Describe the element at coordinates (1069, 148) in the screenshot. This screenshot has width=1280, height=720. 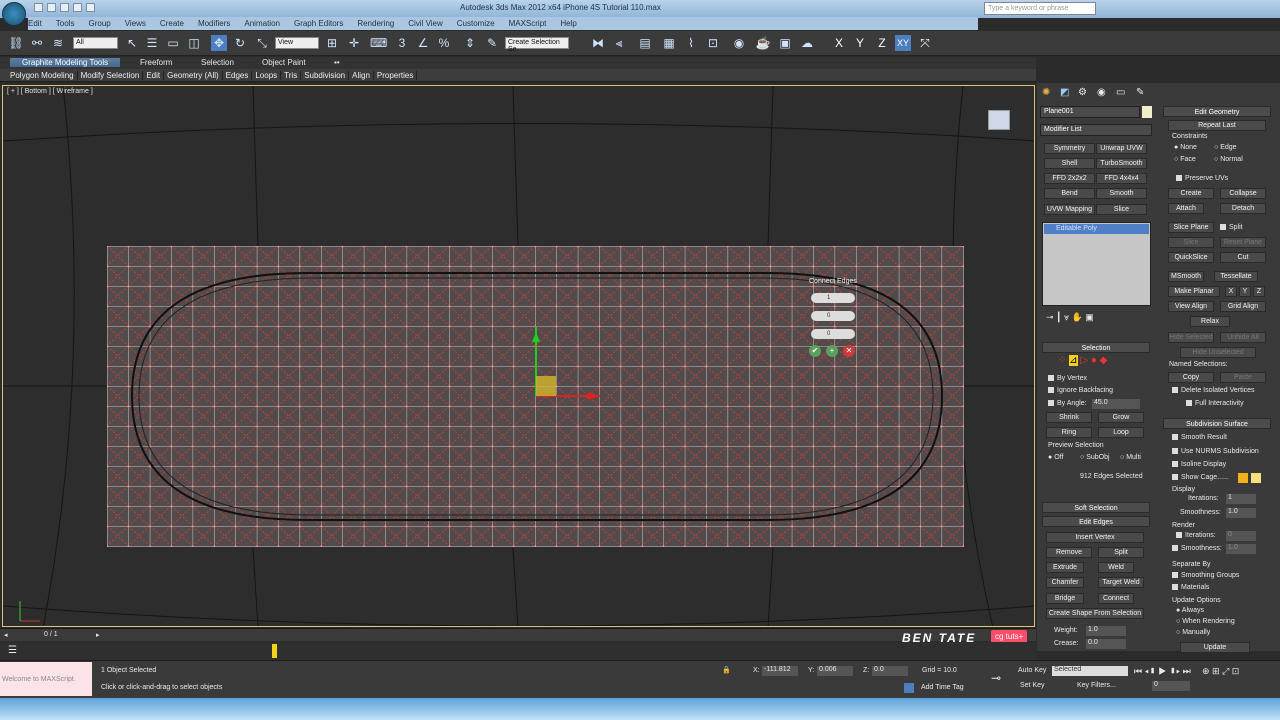
I see `symmetry-button: Symmetry` at that location.